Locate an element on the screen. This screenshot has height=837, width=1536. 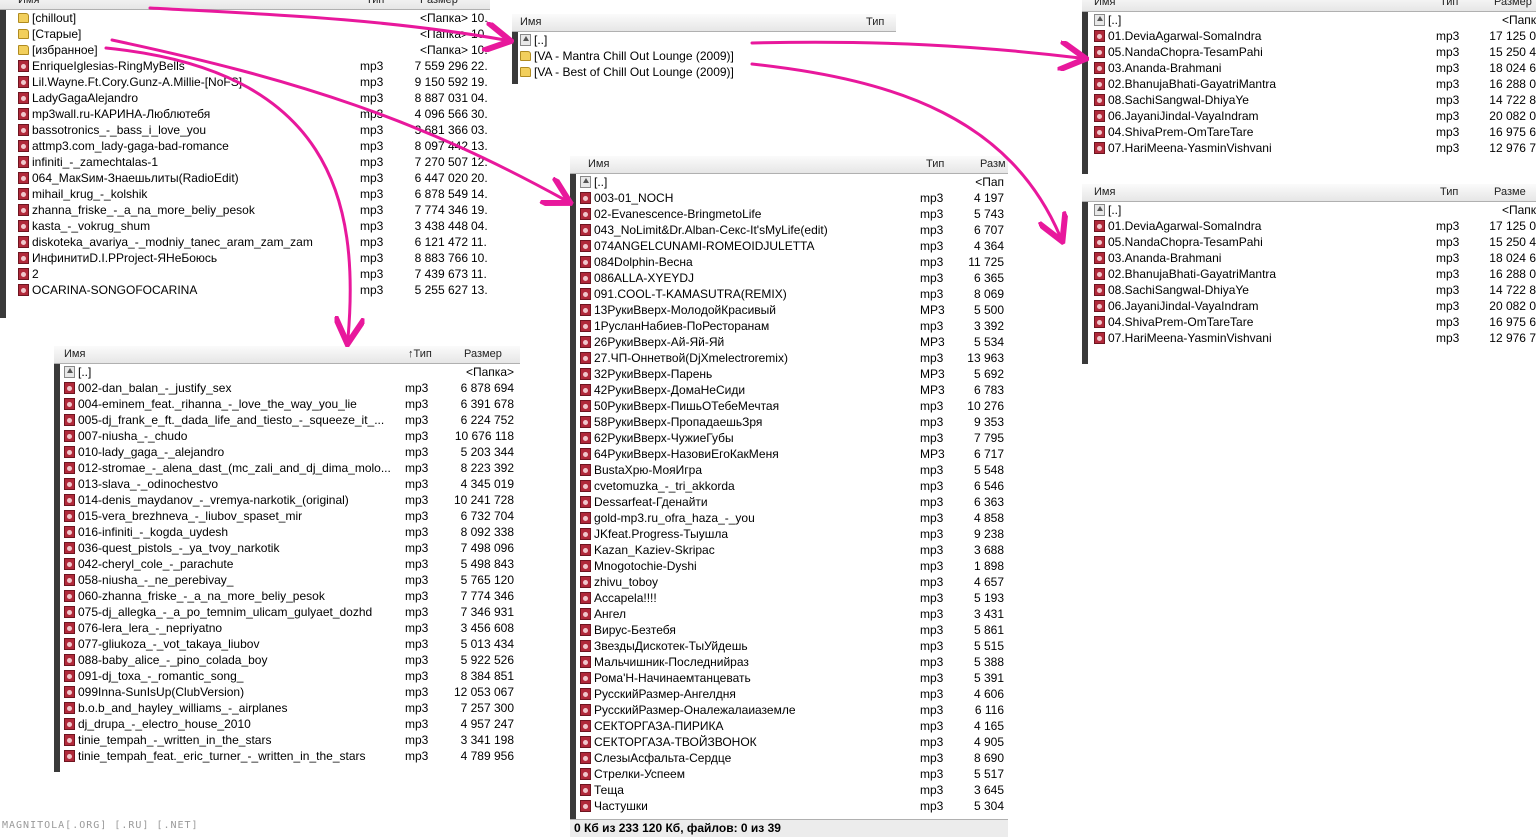
arrow-bestof is located at coordinates (905, 149).